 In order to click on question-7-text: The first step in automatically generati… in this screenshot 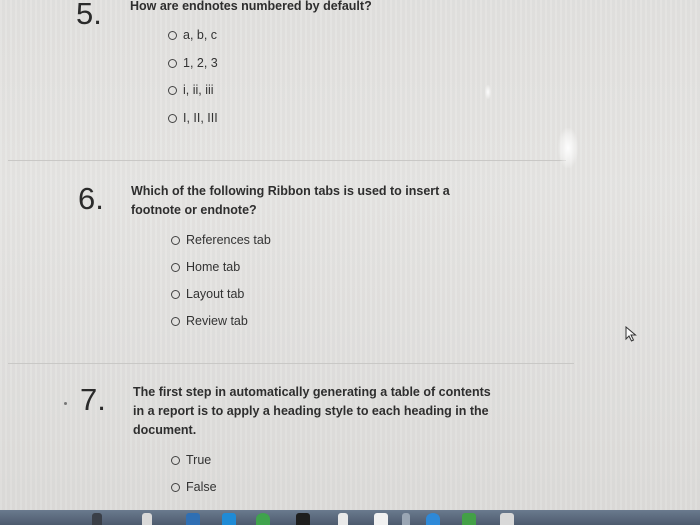, I will do `click(312, 411)`.